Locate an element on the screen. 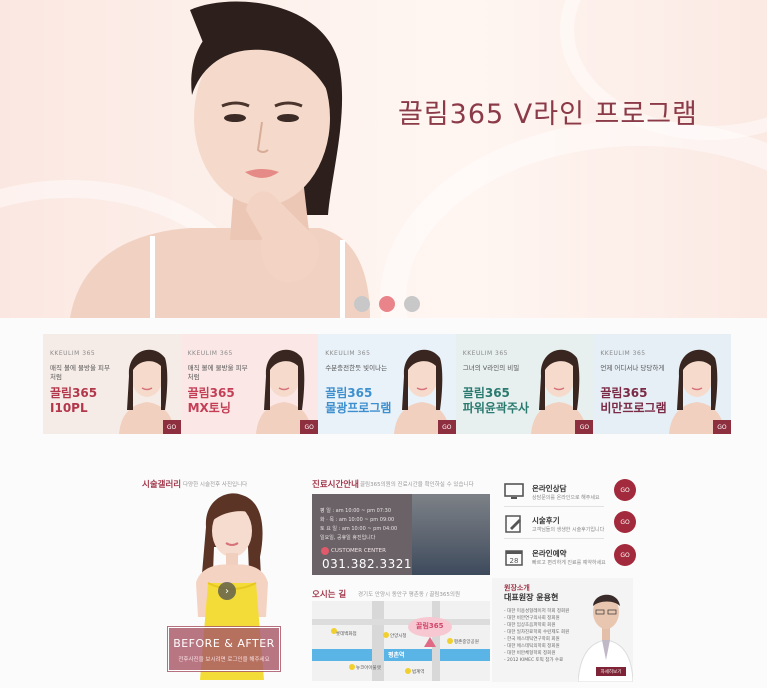 Image resolution: width=767 pixels, height=688 pixels. director-name: 대표원장 윤용현 is located at coordinates (531, 597).